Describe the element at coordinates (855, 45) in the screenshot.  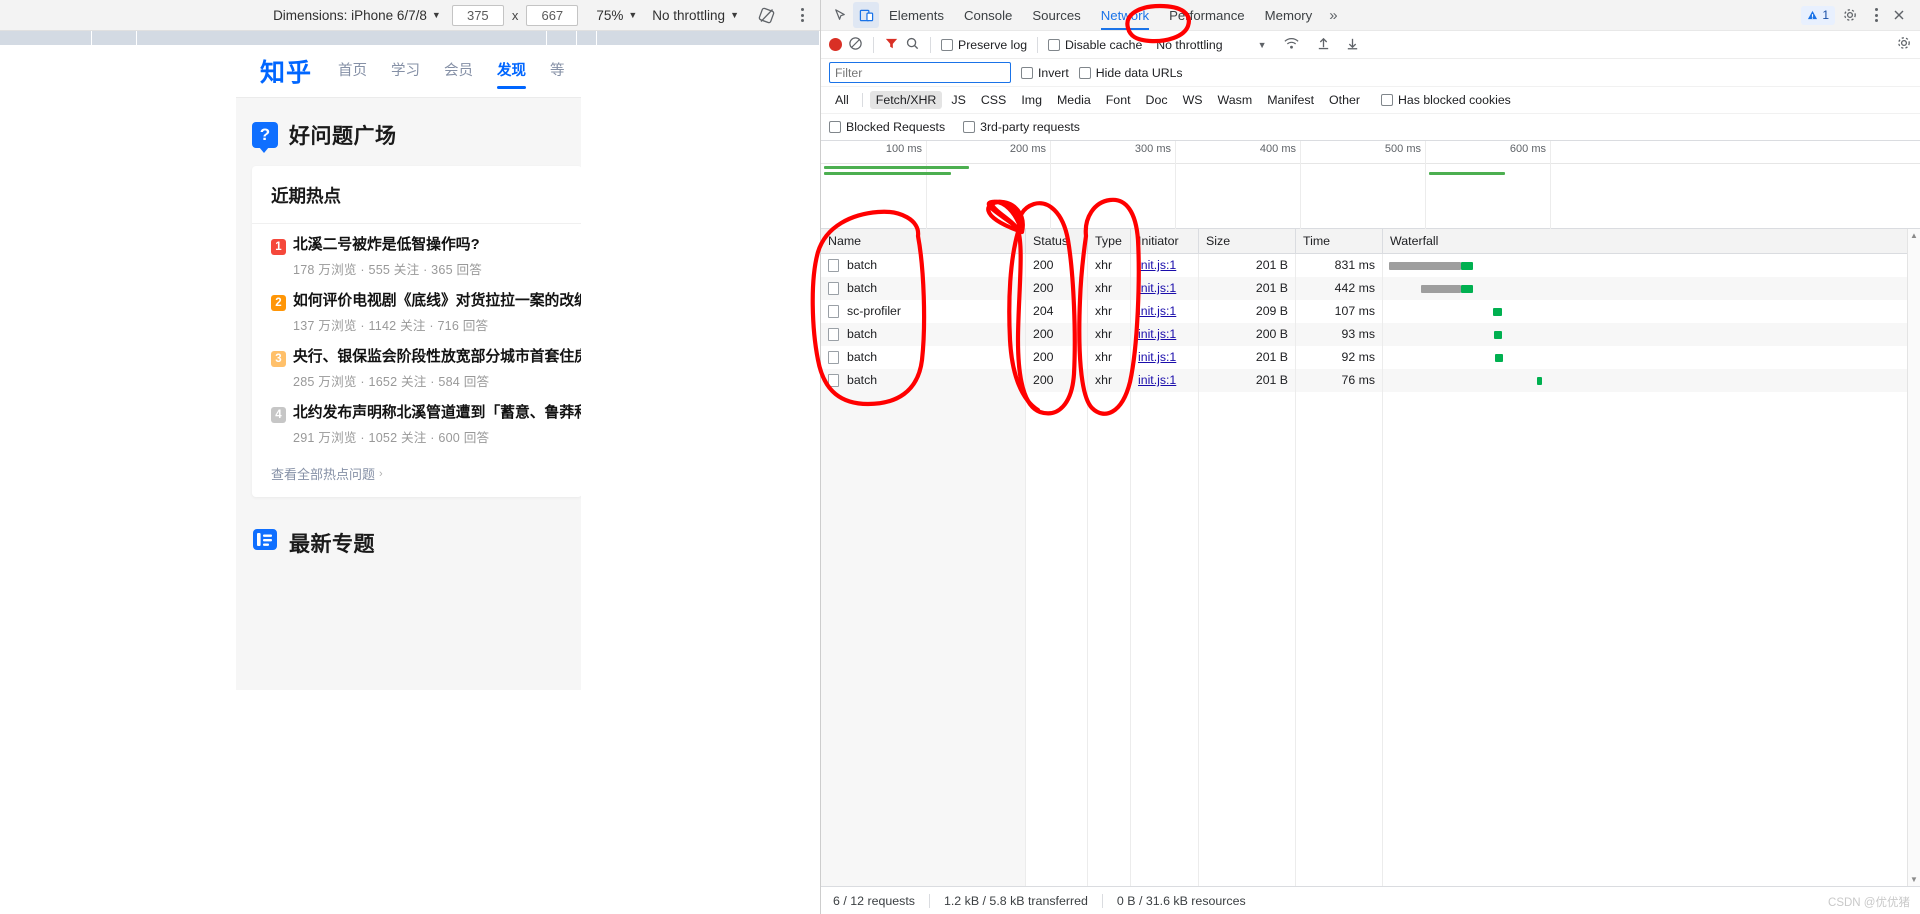
I see `clear-icon` at that location.